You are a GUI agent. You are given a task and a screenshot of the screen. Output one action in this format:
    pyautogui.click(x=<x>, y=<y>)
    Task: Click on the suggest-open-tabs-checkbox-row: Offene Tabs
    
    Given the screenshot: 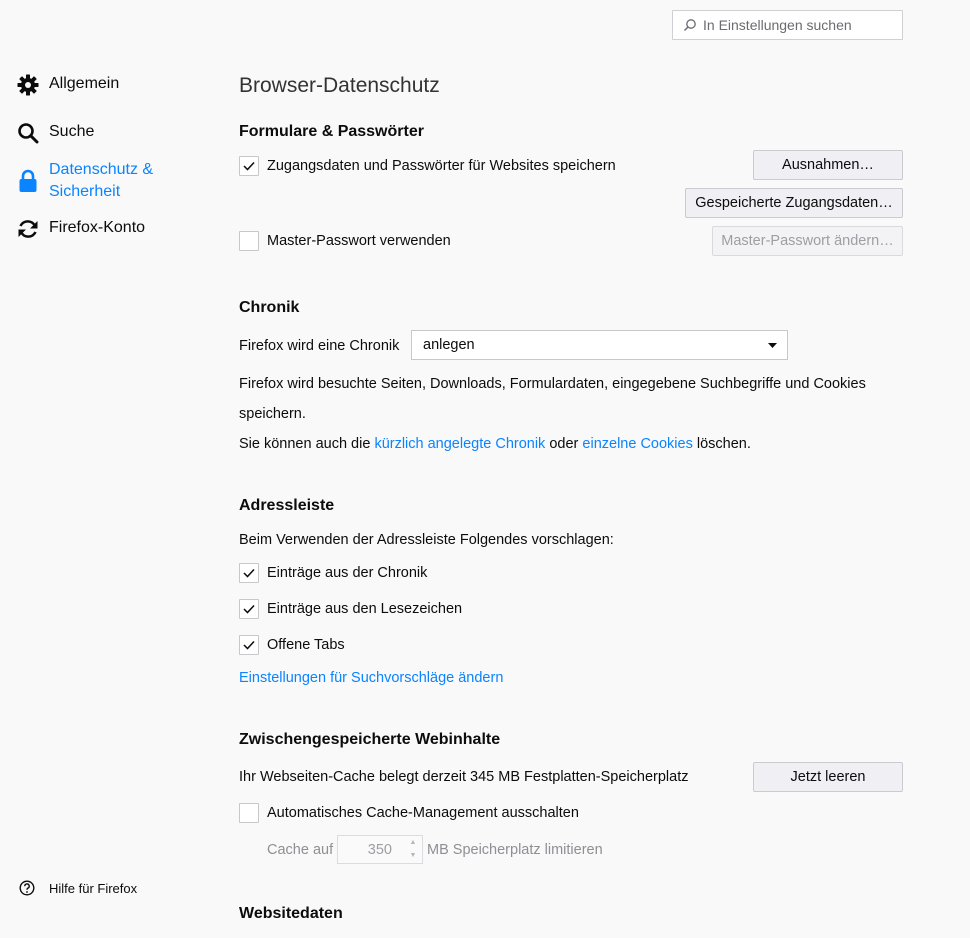 What is the action you would take?
    pyautogui.click(x=292, y=645)
    